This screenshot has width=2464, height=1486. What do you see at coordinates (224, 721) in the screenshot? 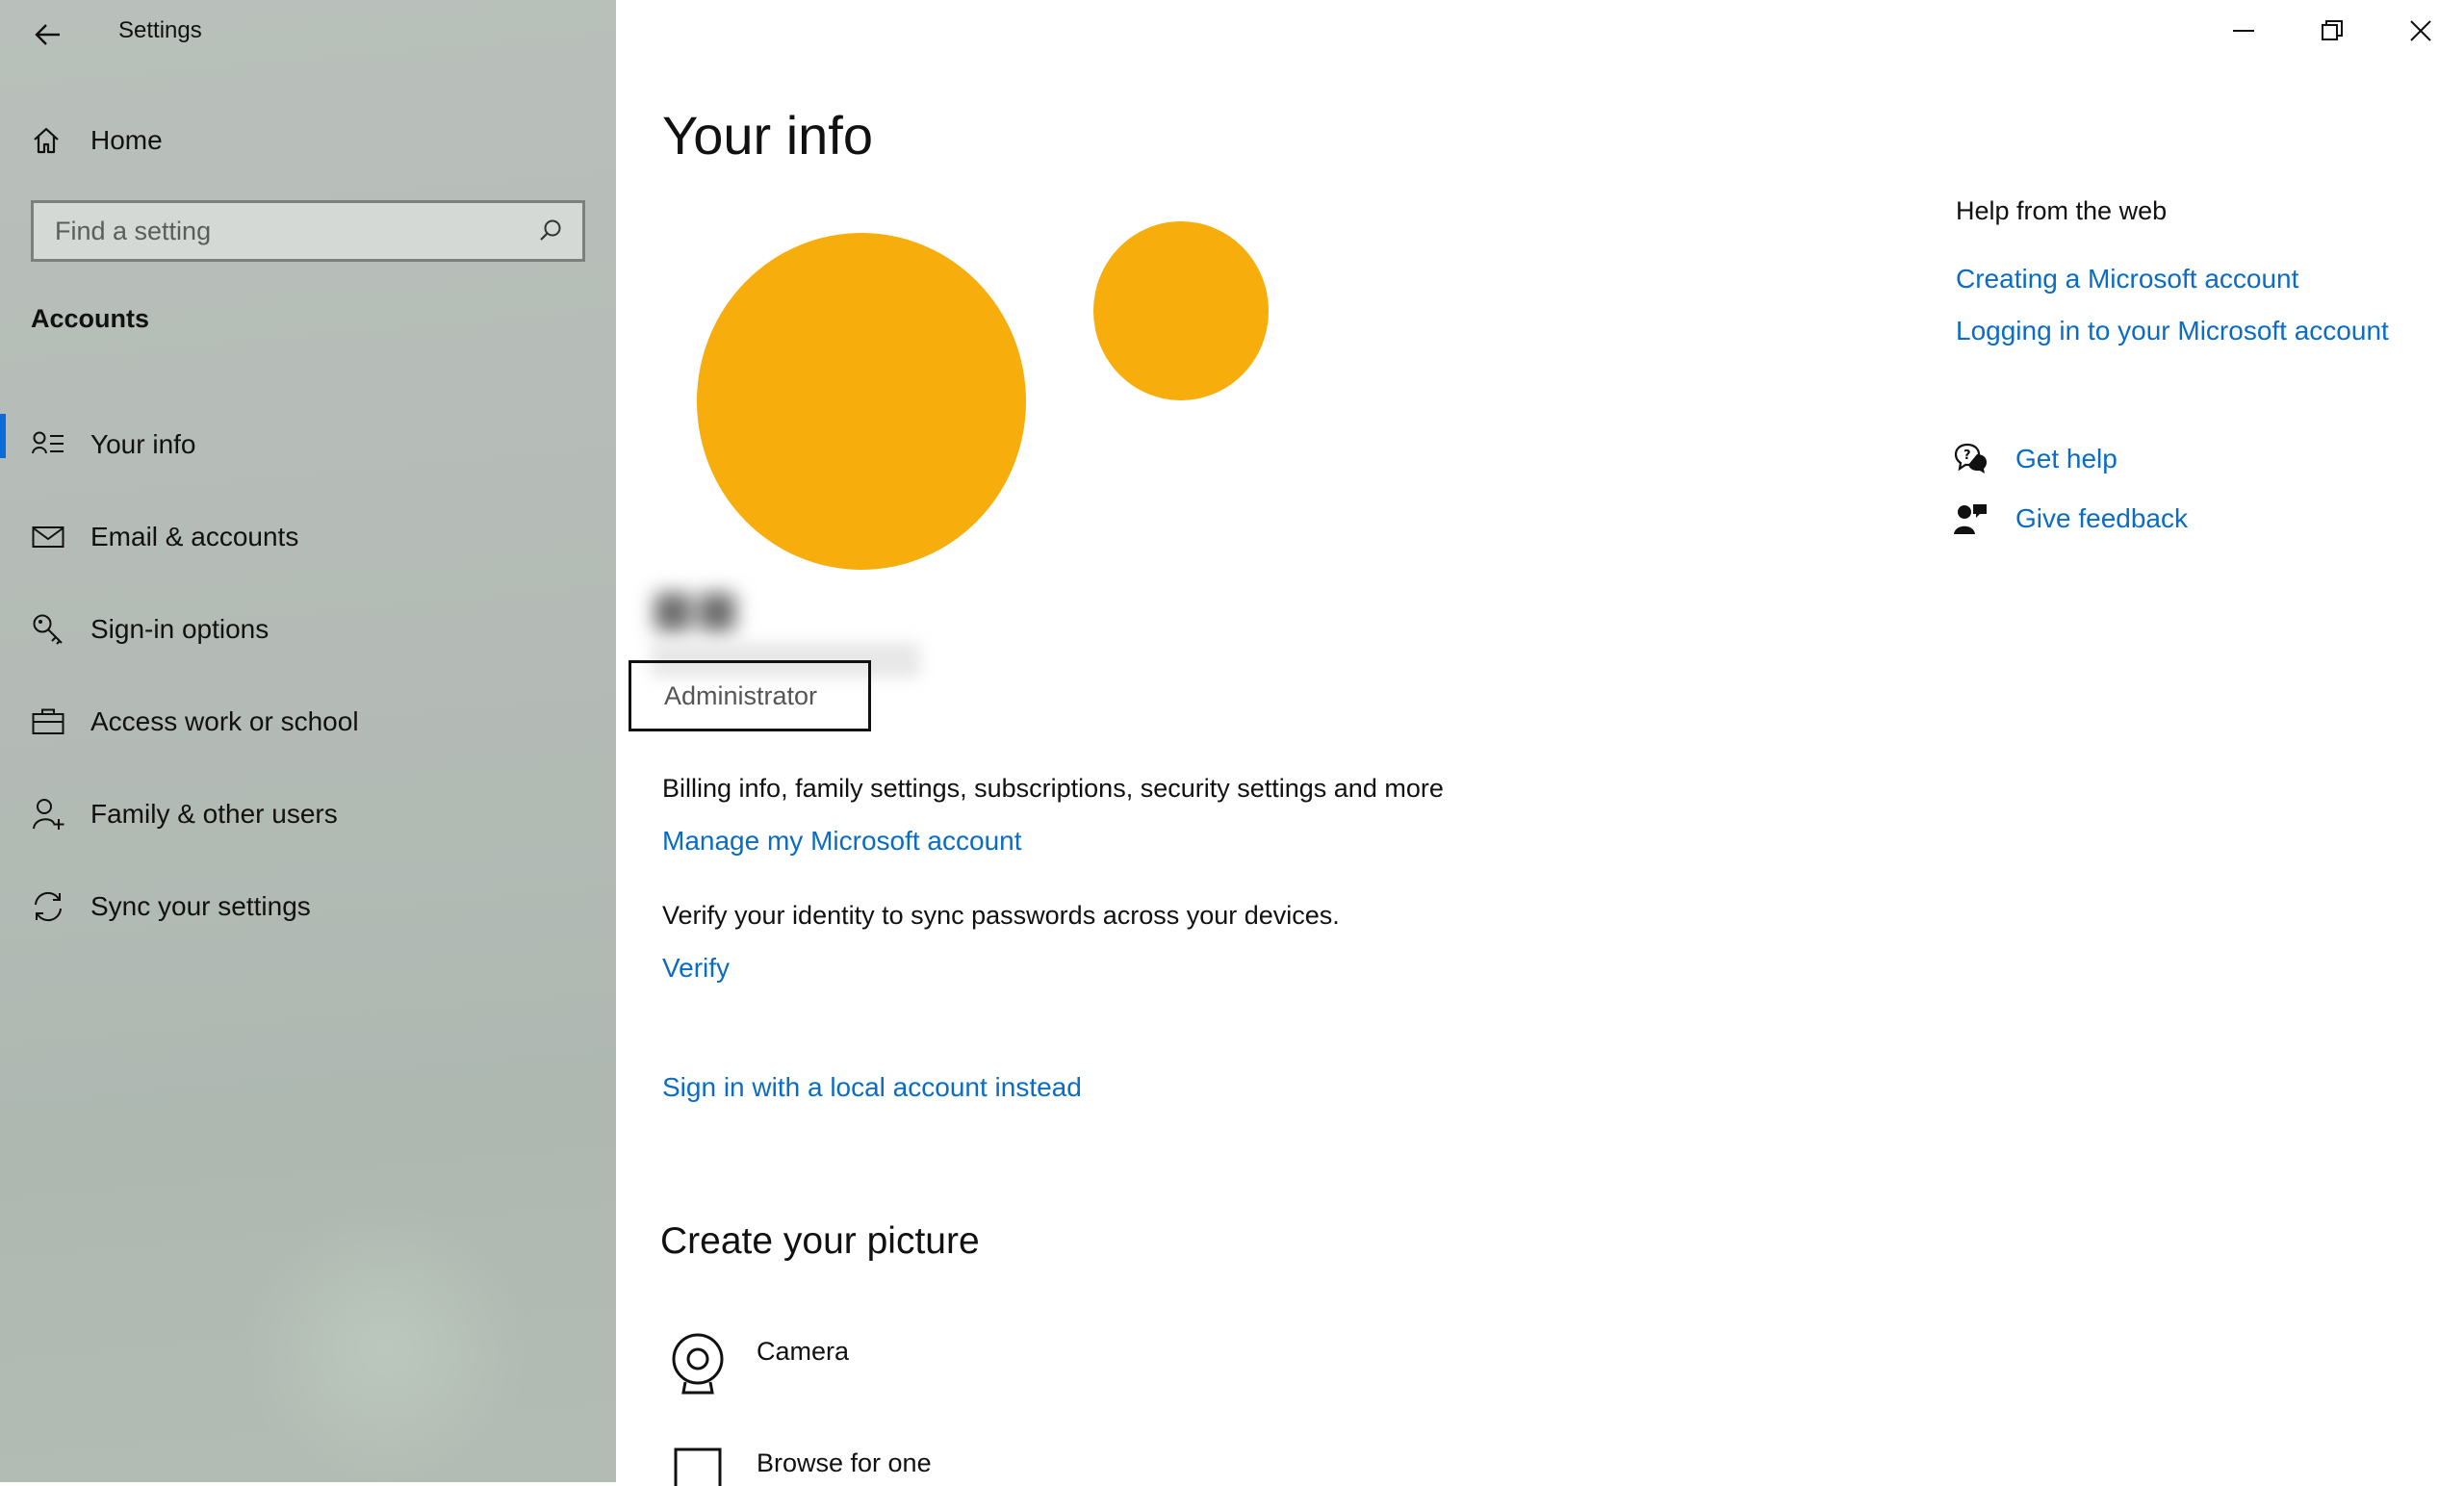
I see `sidebar-item-label: Access work or school` at bounding box center [224, 721].